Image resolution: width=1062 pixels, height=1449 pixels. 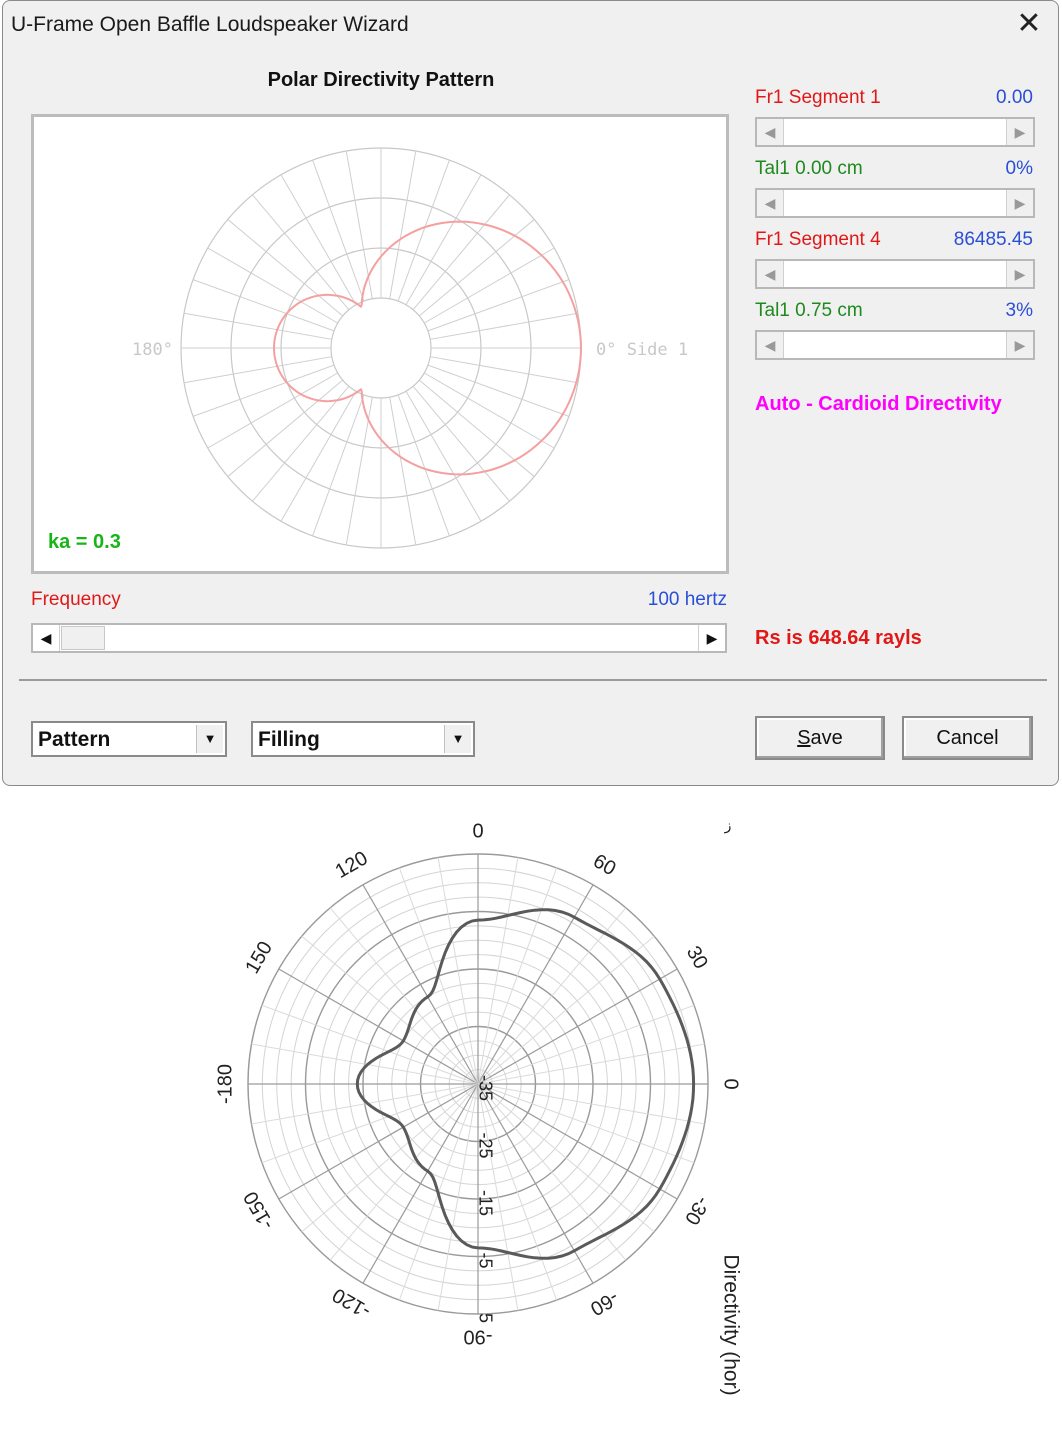 What do you see at coordinates (809, 168) in the screenshot?
I see `tal1-a-label: Tal1 0.00 cm` at bounding box center [809, 168].